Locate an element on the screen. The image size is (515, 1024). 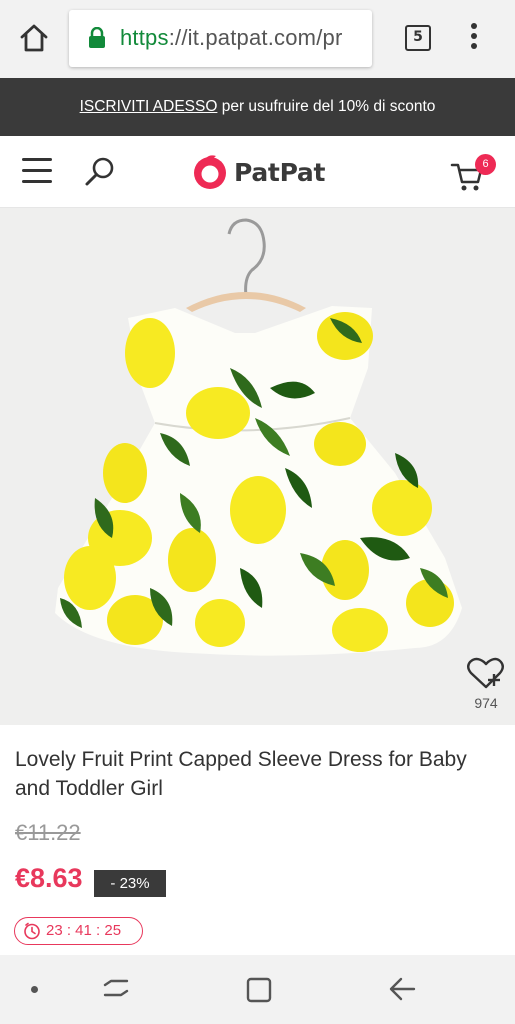
patpat-logo-icon is located at coordinates (210, 172).